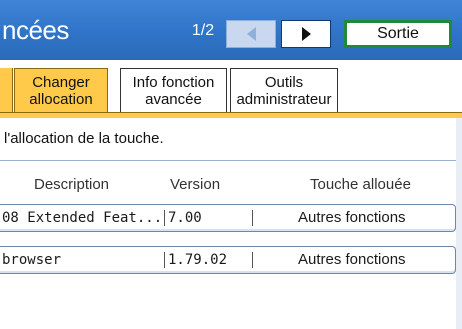 This screenshot has height=329, width=462. What do you see at coordinates (72, 184) in the screenshot?
I see `column-header-description: Description` at bounding box center [72, 184].